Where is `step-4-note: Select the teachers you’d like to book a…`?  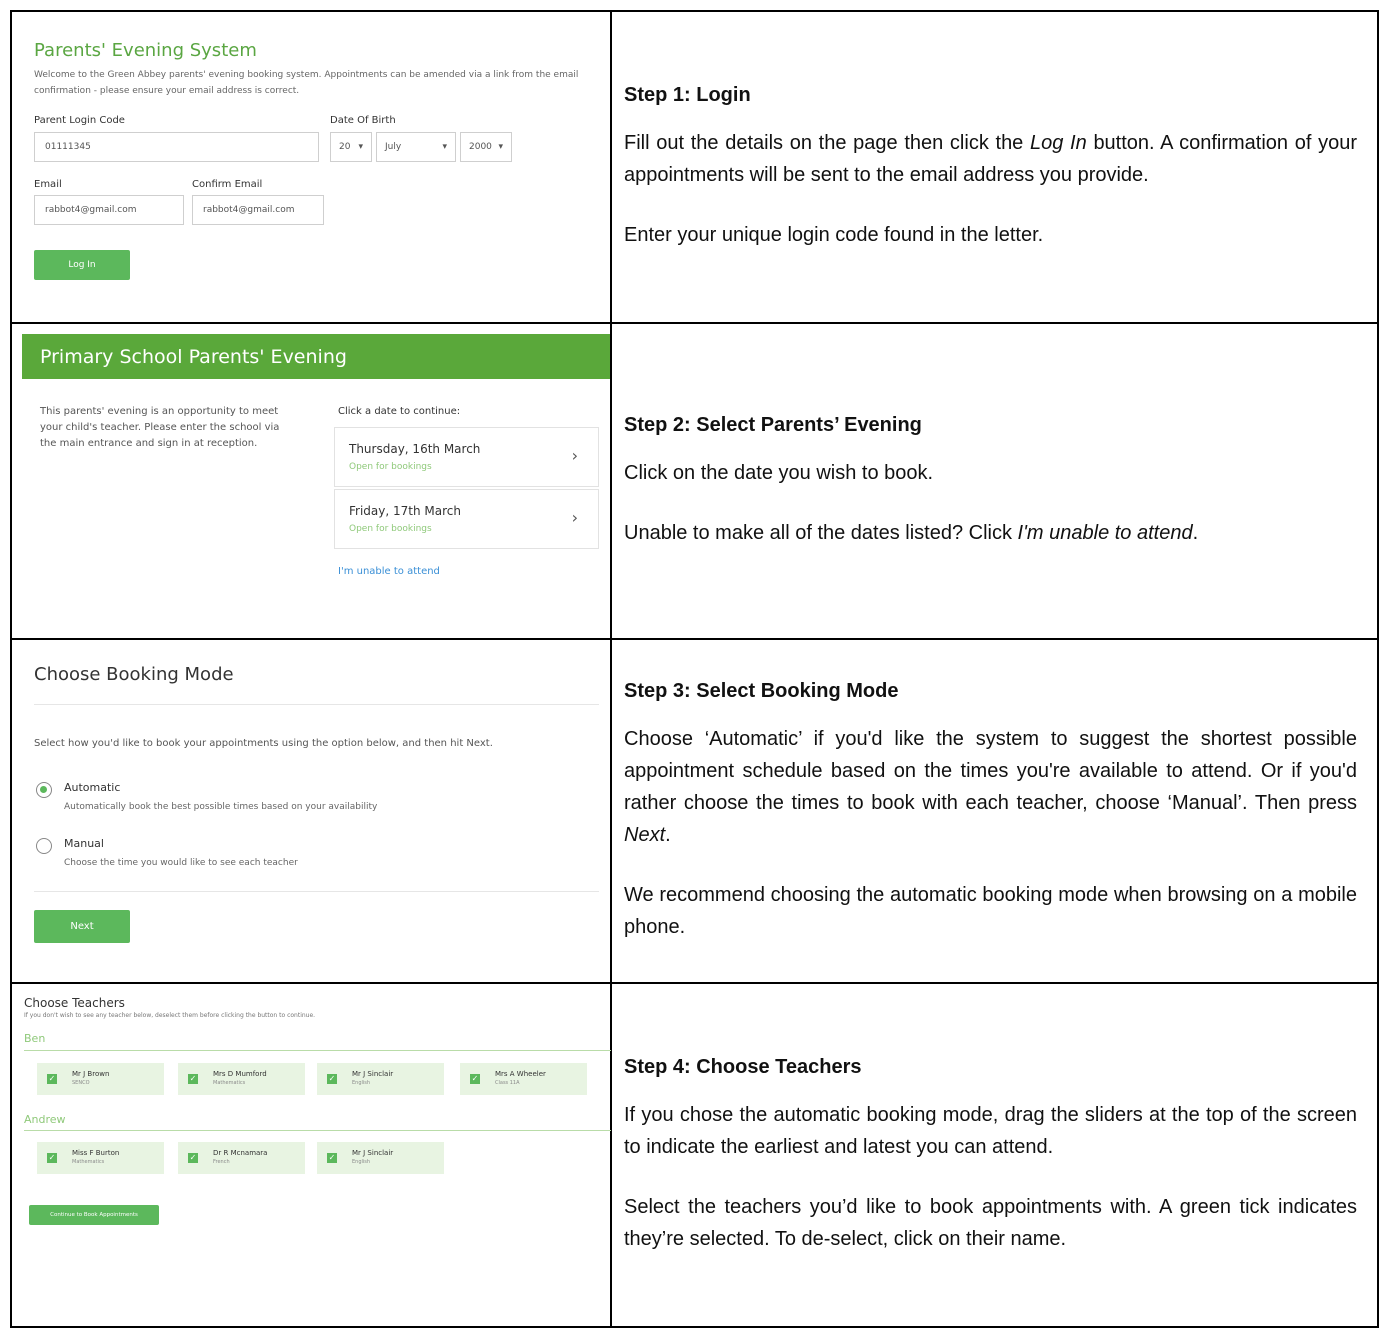 step-4-note: Select the teachers you’d like to book a… is located at coordinates (990, 1222).